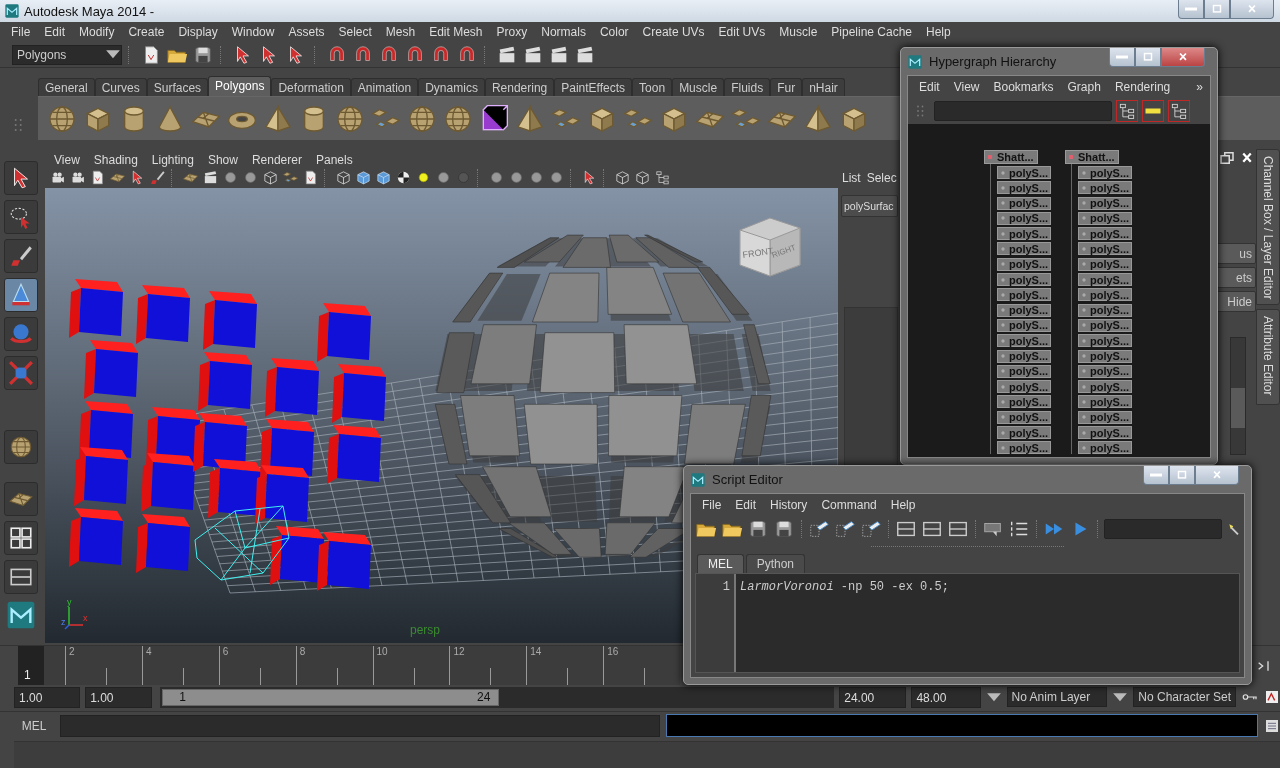 This screenshot has width=1280, height=768. I want to click on panel-menu-item: Renderer, so click(276, 160).